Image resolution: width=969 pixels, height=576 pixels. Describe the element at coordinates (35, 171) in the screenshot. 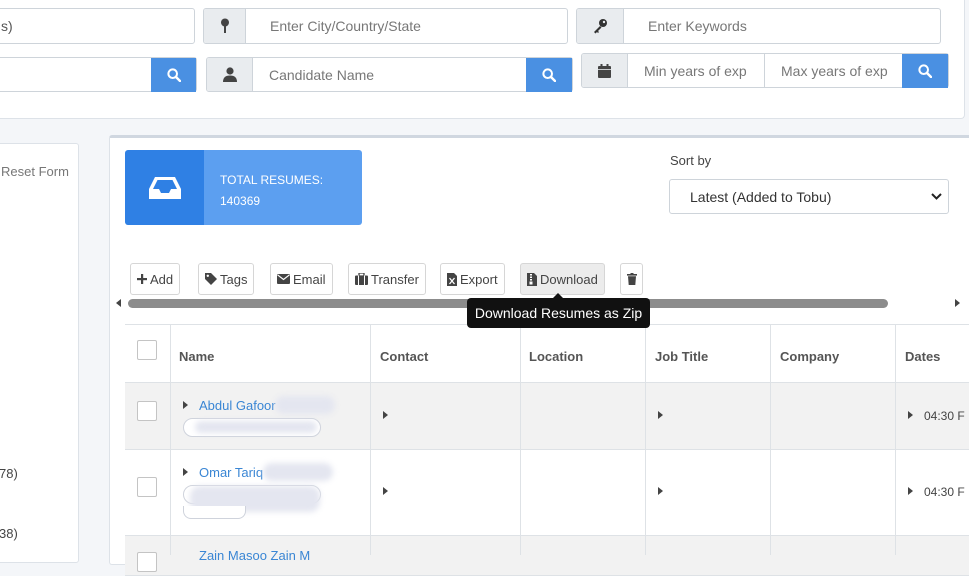

I see `reset-form-link: Reset Form` at that location.